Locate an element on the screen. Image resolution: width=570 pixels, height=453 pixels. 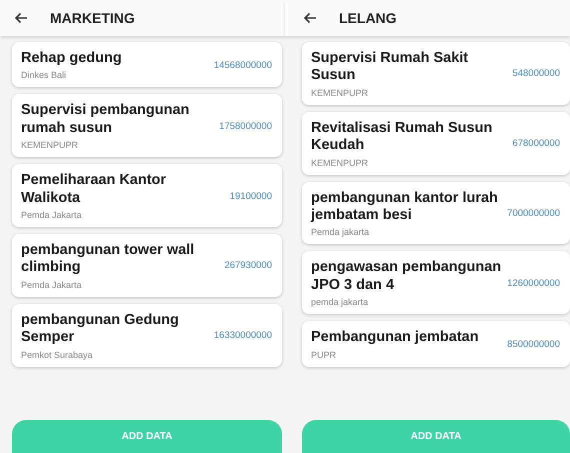
amount-value: 548000000 is located at coordinates (536, 74).